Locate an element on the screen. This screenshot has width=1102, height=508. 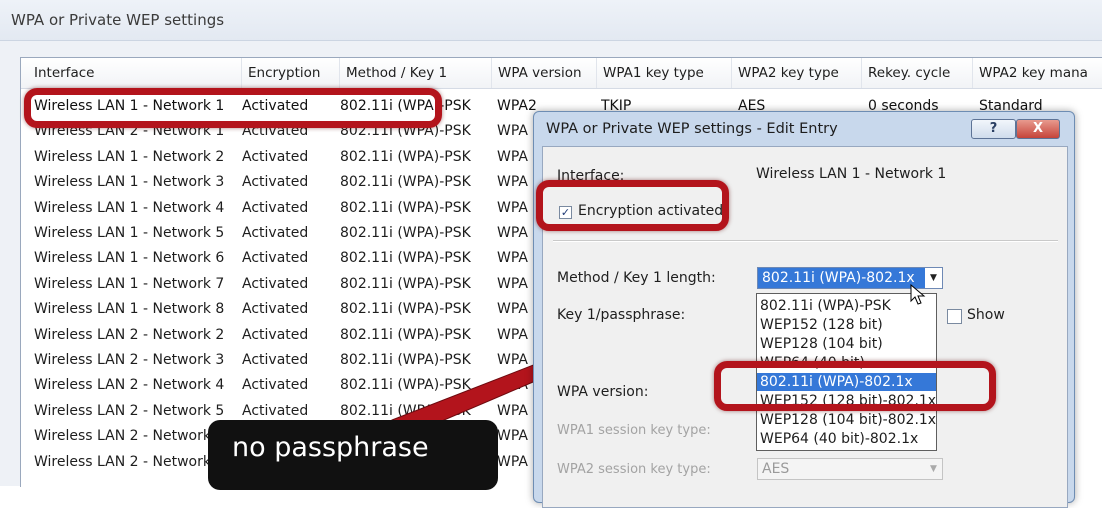
method-select-value: 802.11i (WPA)-802.1x is located at coordinates (838, 278).